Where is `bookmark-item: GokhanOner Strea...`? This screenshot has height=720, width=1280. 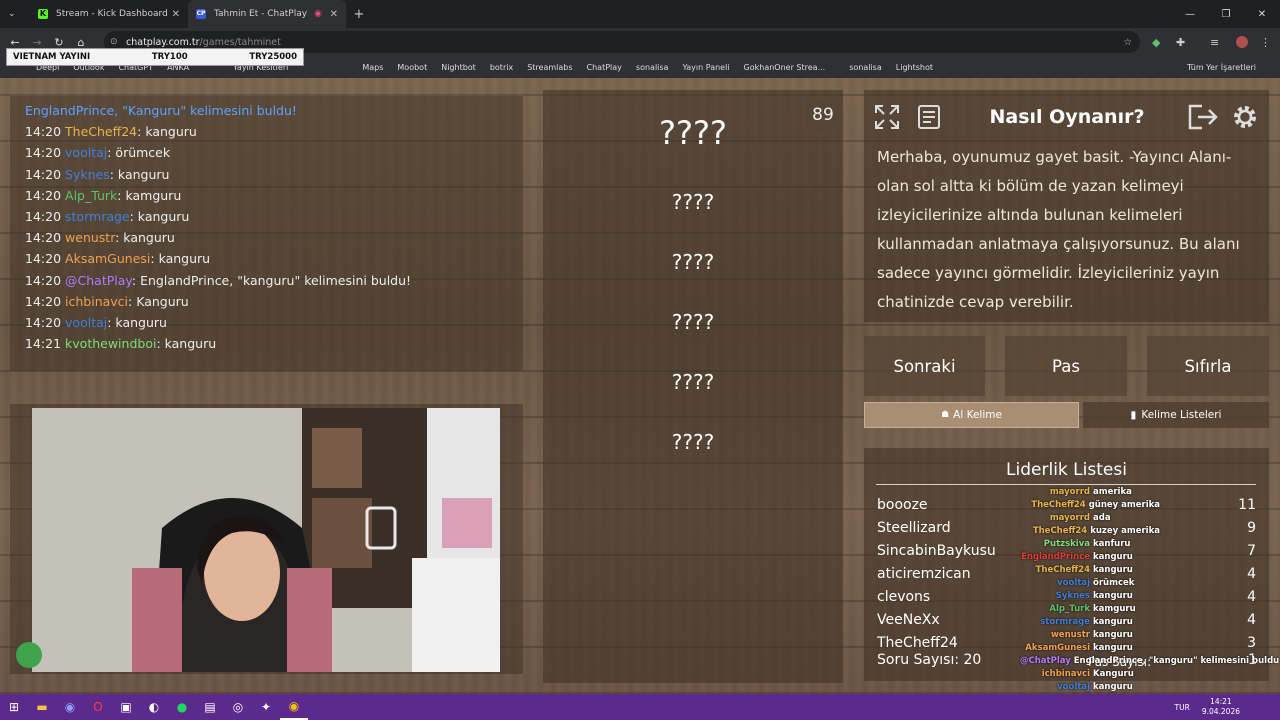
bookmark-item: GokhanOner Strea... is located at coordinates (785, 67).